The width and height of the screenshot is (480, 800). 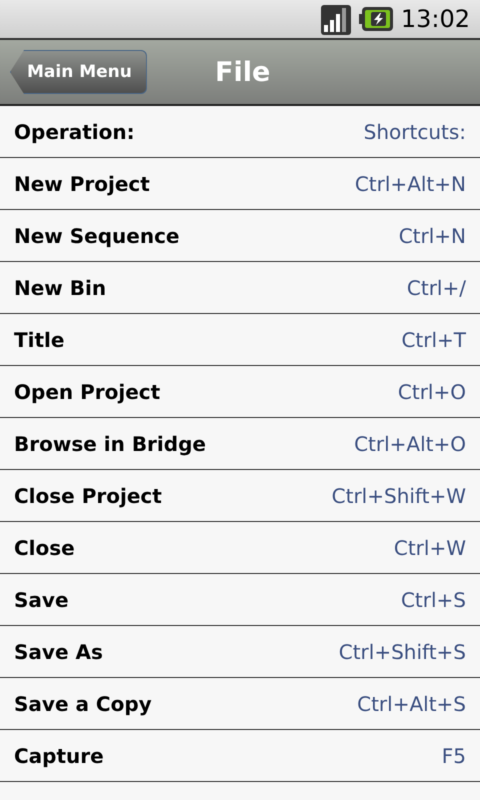 I want to click on shortcut-label: Ctrl+T, so click(x=433, y=340).